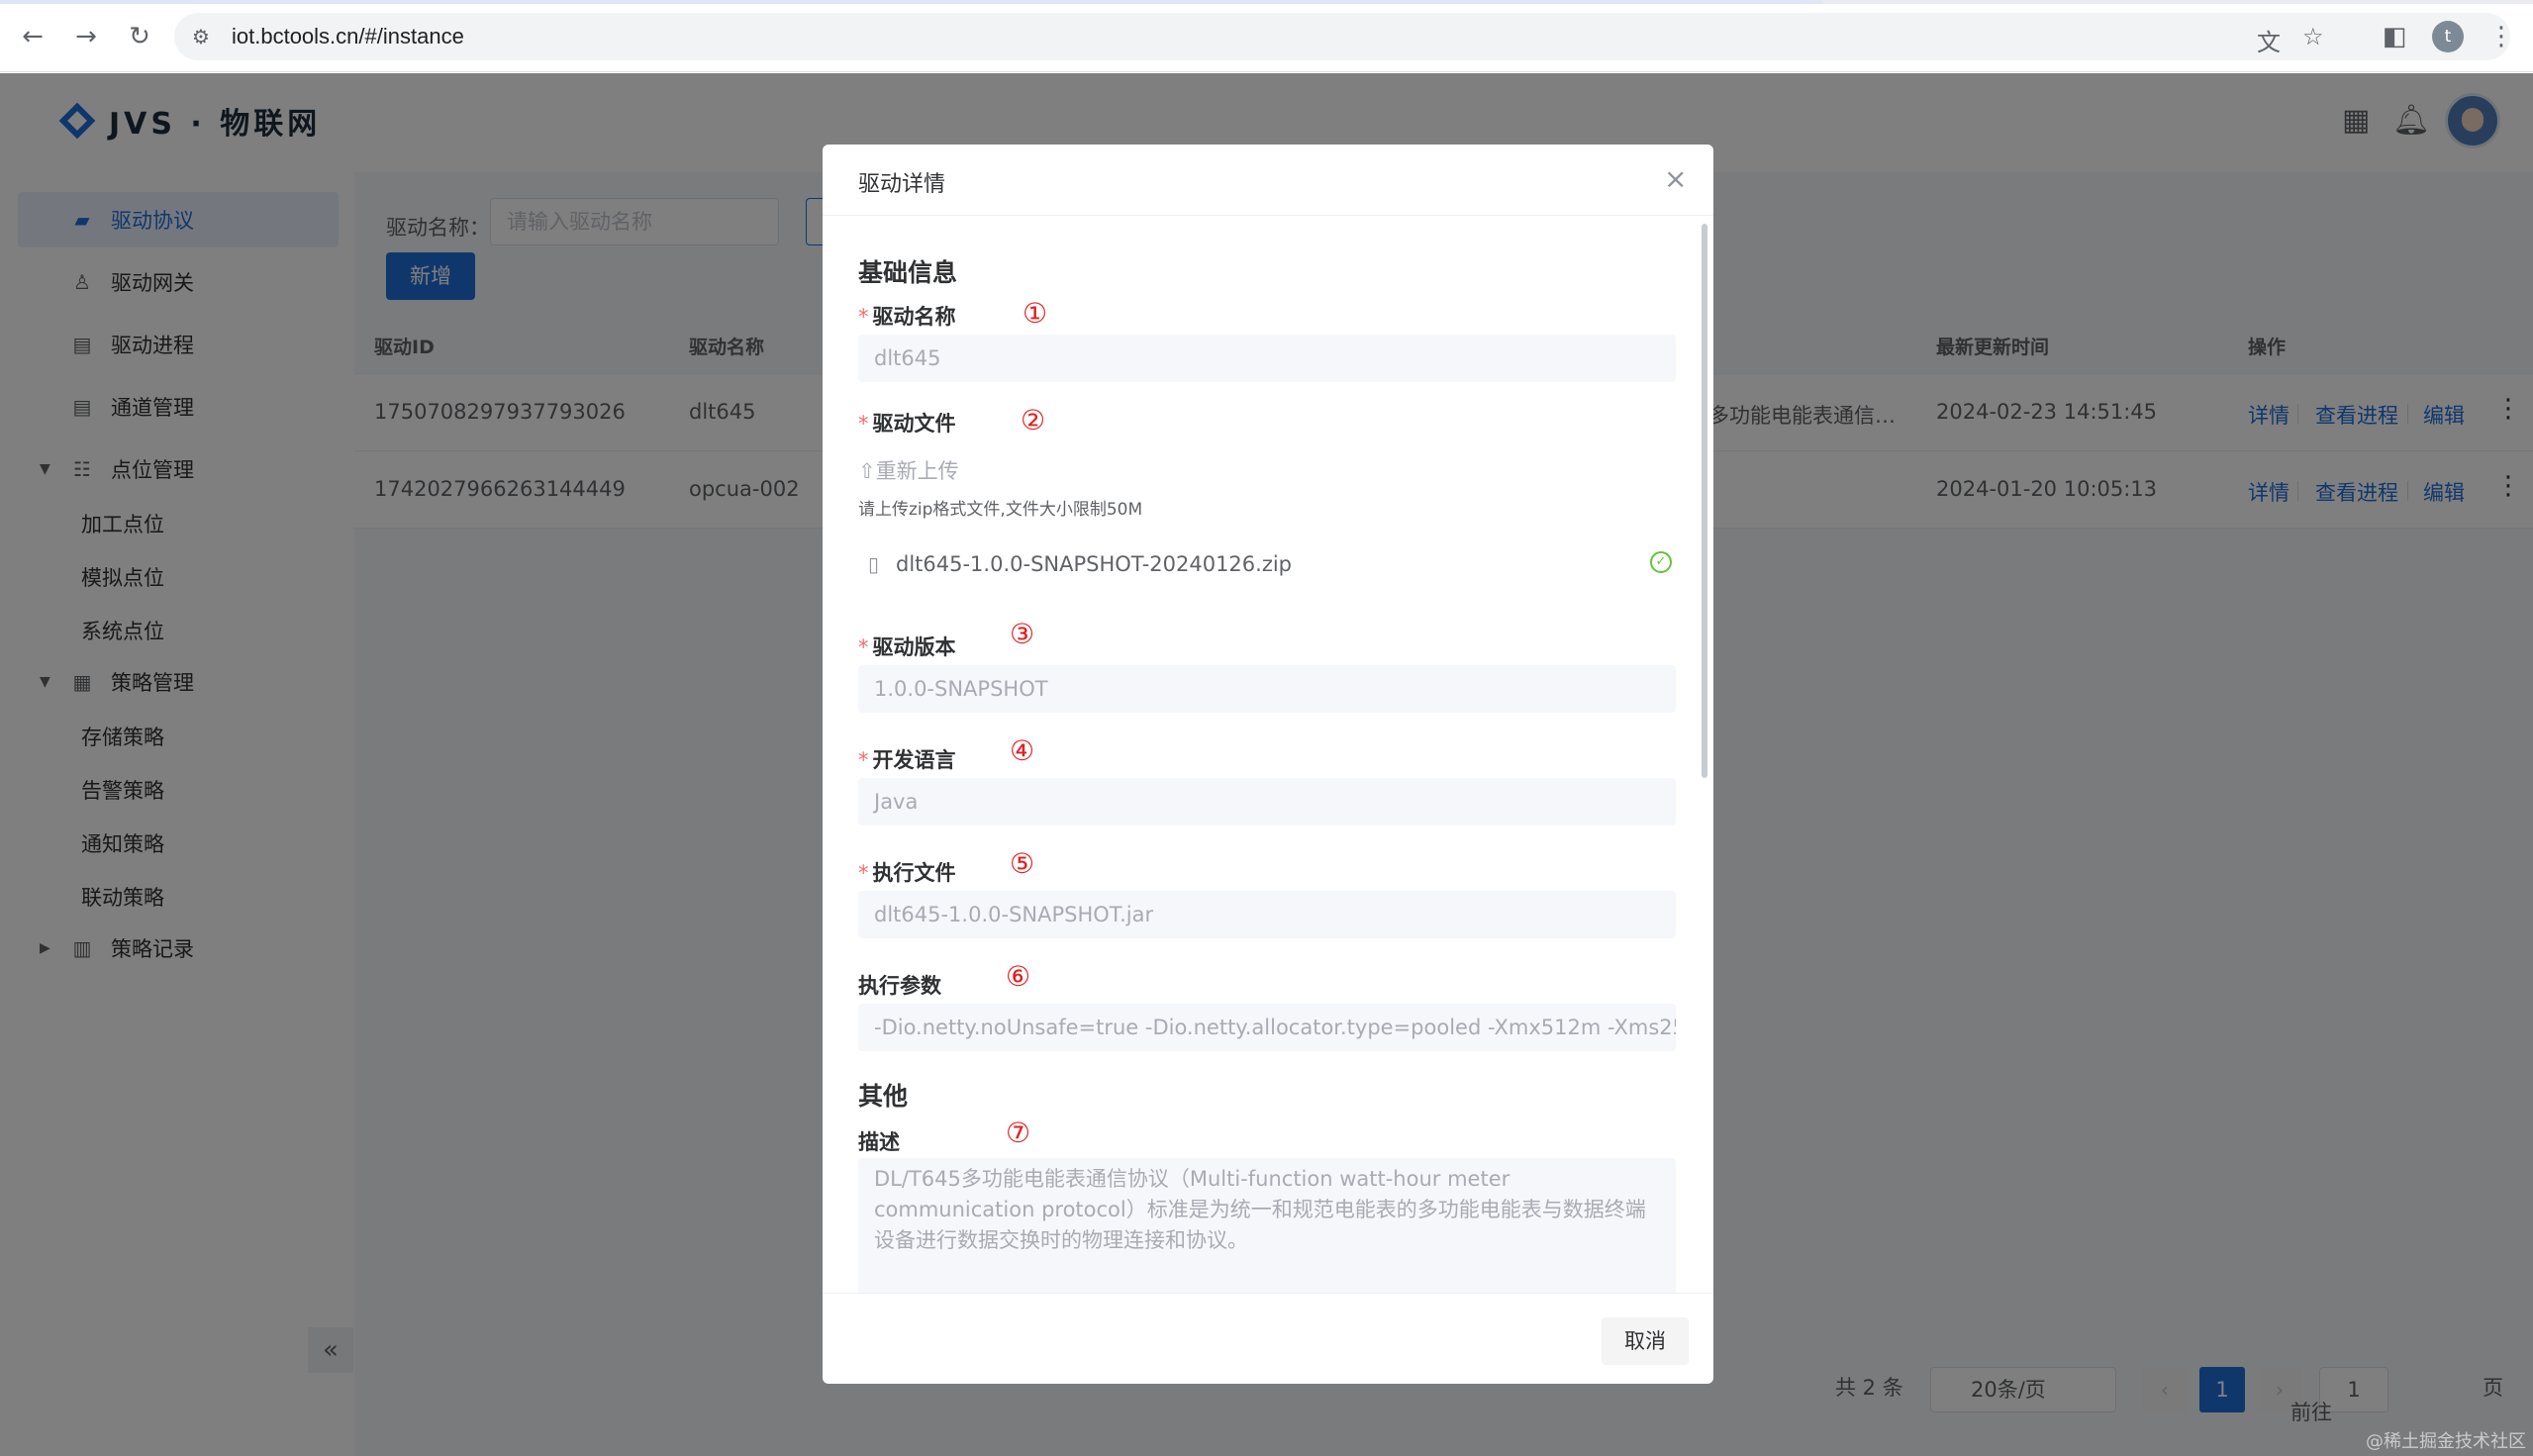 This screenshot has height=1456, width=2533. I want to click on document-icon: ▯, so click(874, 564).